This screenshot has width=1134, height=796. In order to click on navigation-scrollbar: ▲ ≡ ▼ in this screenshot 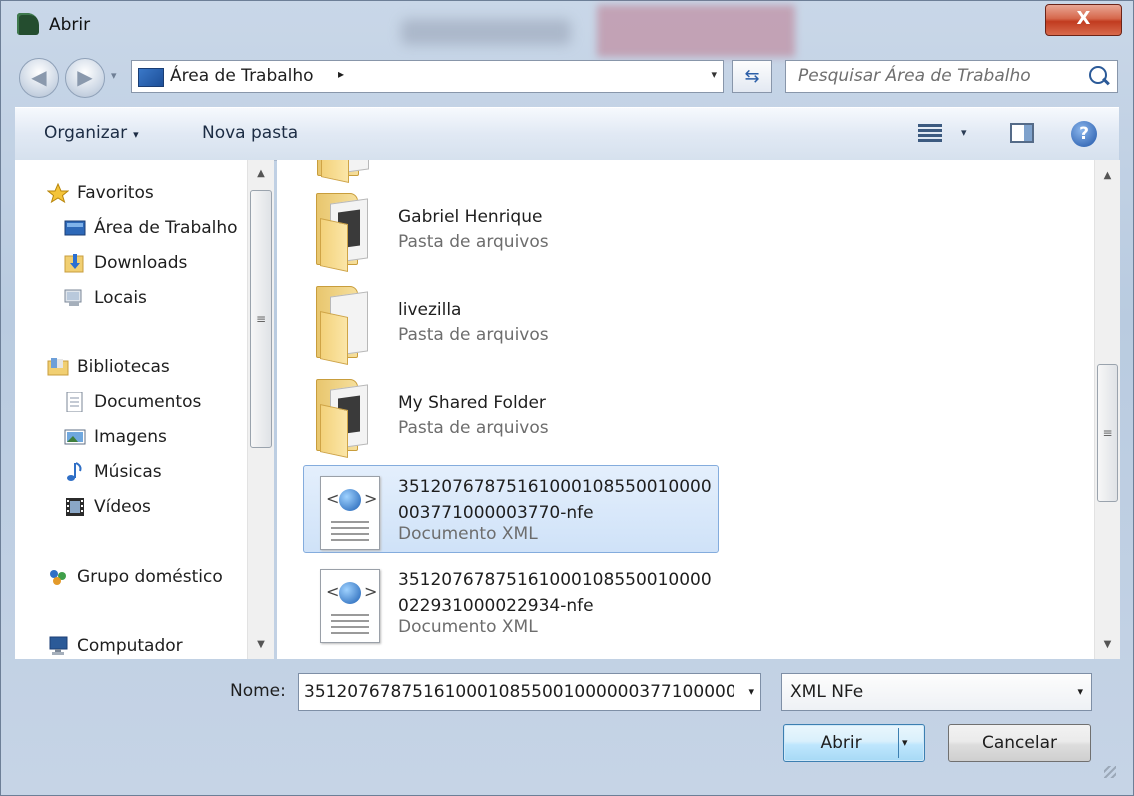, I will do `click(260, 409)`.